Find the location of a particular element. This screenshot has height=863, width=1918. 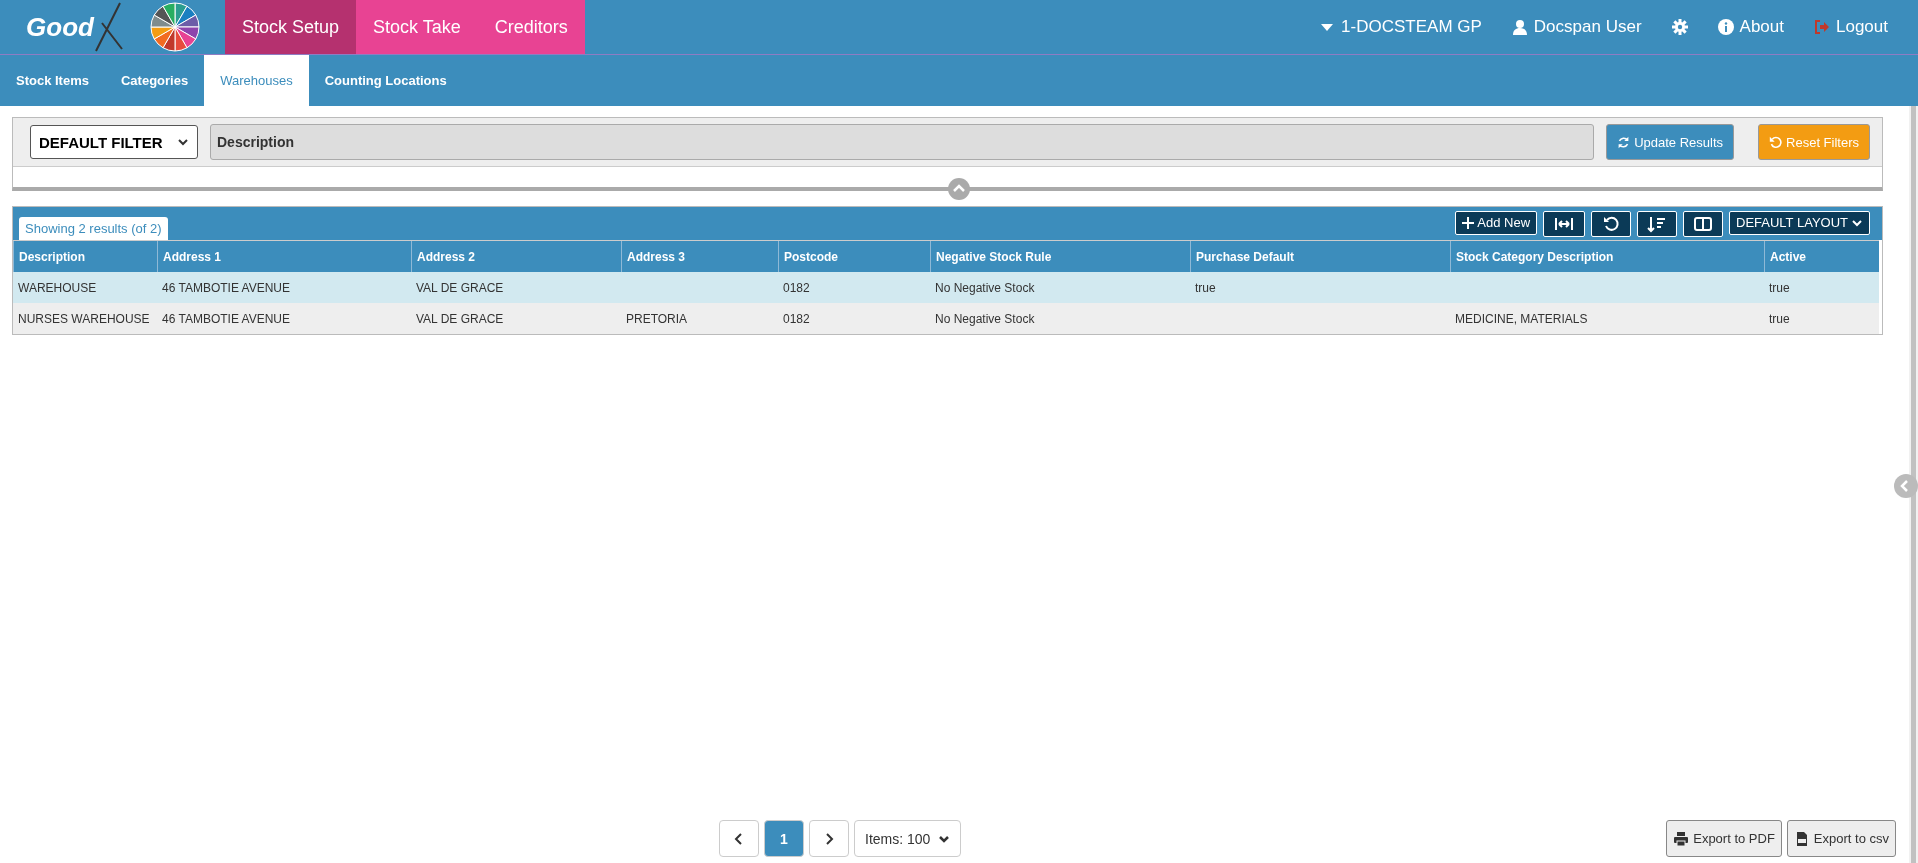

table-row: NURSES WAREHOUSE 46 TAMBOTIE AVENUE VAL DE GRACE PRETORIA 0182 No Negative Stock MEDICINE, MATERIALS true is located at coordinates (946, 318).